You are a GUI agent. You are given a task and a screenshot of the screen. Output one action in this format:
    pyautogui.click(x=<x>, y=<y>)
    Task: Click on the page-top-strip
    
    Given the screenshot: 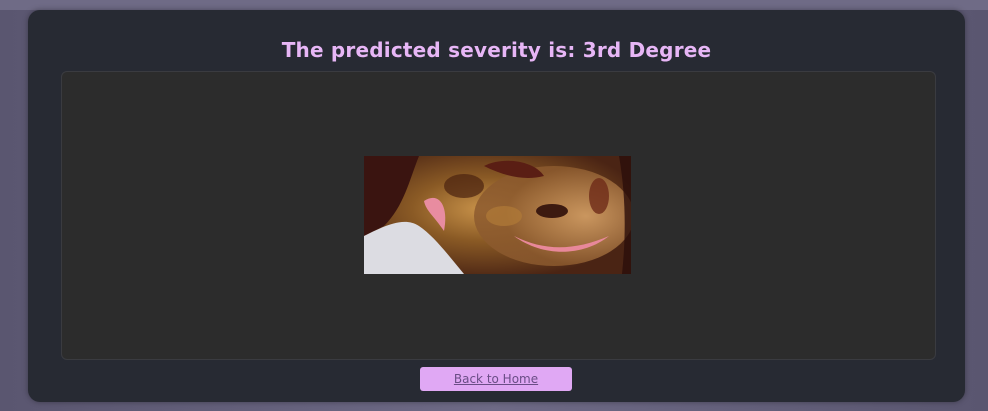 What is the action you would take?
    pyautogui.click(x=494, y=5)
    